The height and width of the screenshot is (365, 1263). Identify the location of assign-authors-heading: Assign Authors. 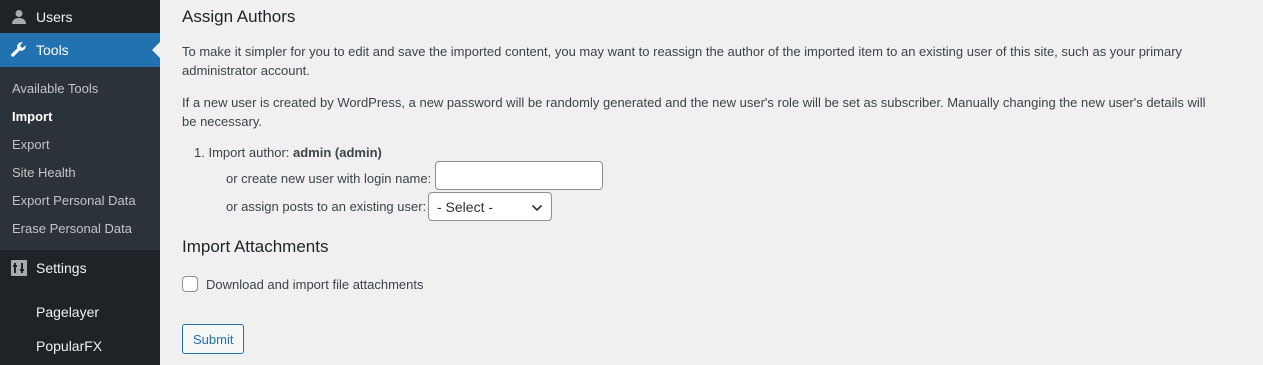
(239, 16).